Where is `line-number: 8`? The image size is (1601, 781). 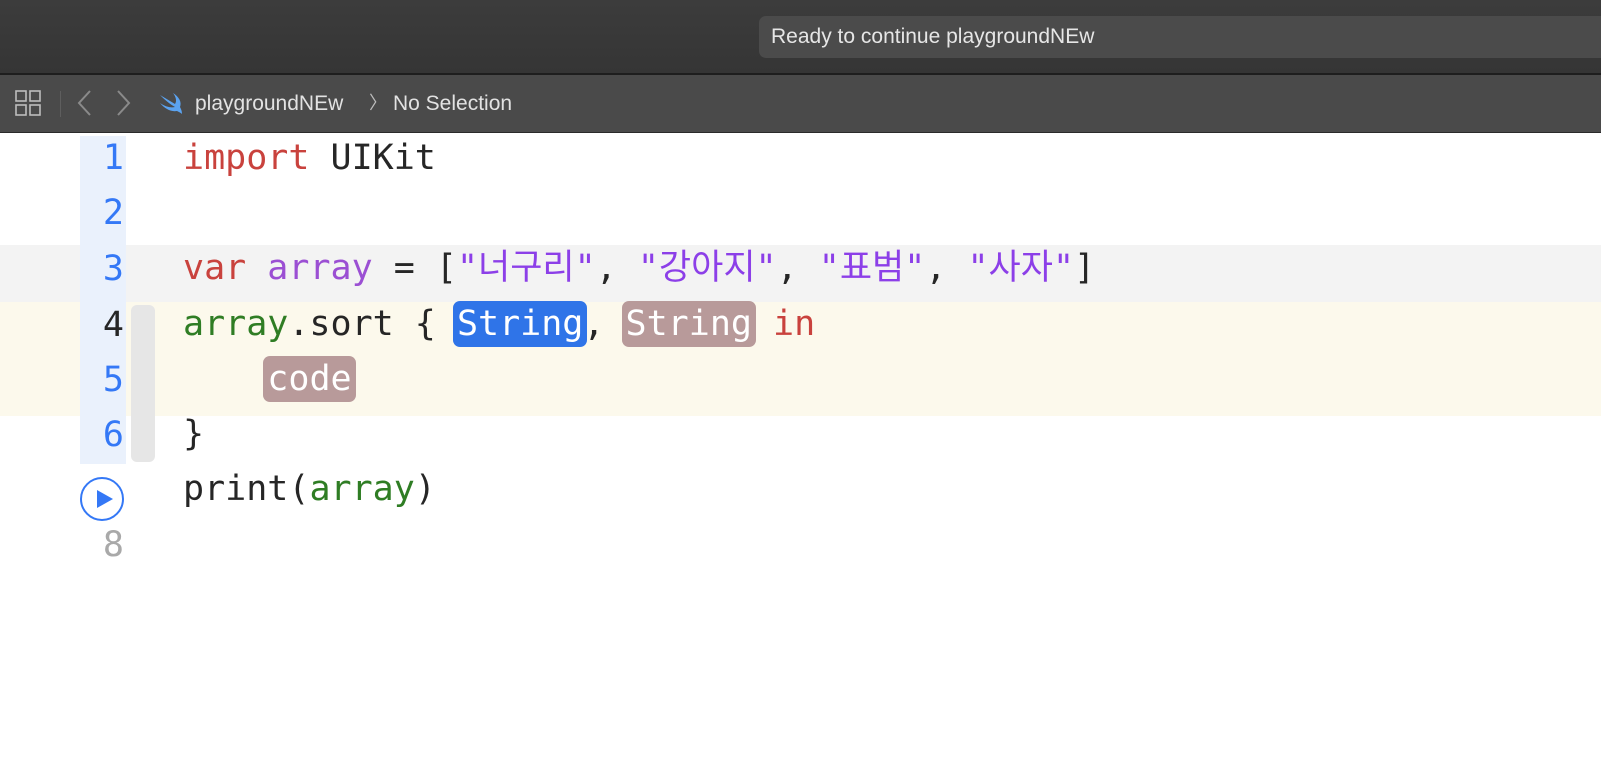 line-number: 8 is located at coordinates (113, 545).